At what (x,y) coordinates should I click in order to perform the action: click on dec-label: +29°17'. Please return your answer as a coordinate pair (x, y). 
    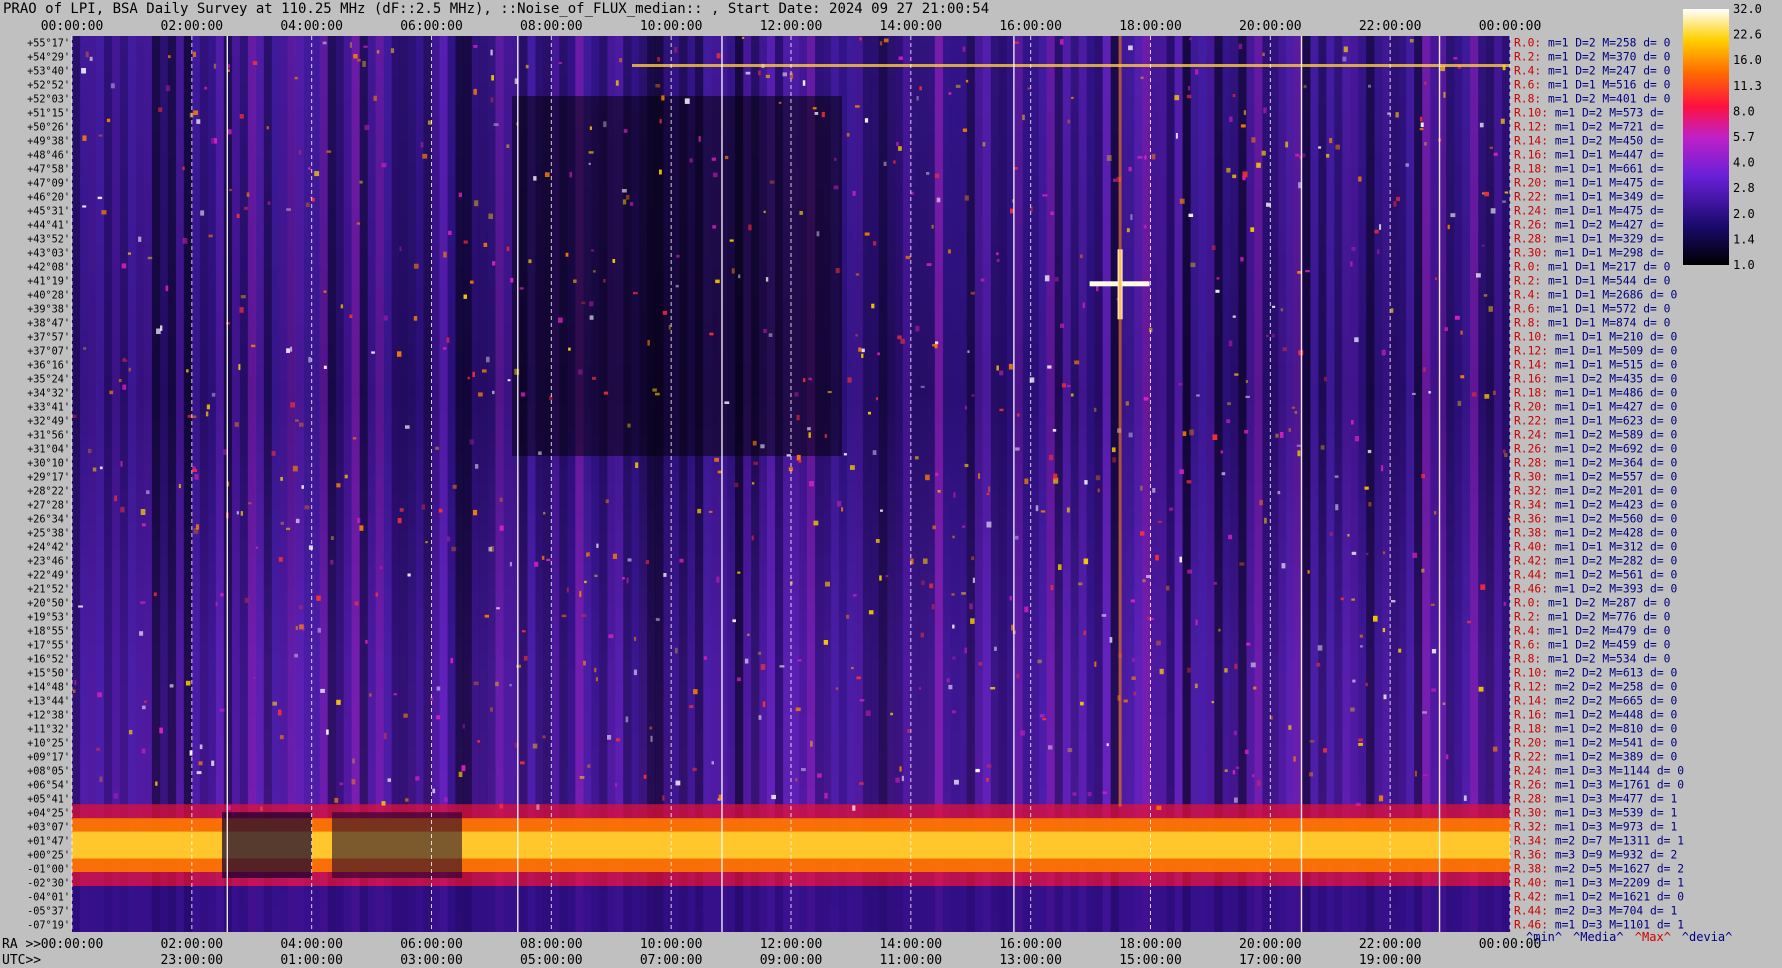
    Looking at the image, I should click on (48, 478).